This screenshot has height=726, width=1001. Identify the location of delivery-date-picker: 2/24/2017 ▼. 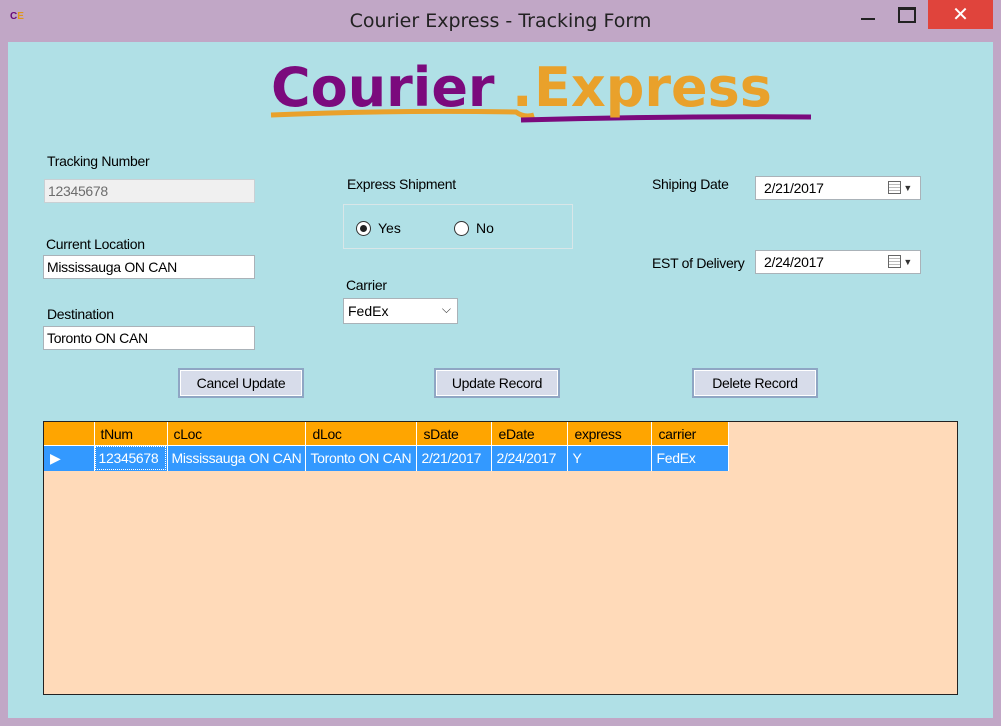
(838, 262).